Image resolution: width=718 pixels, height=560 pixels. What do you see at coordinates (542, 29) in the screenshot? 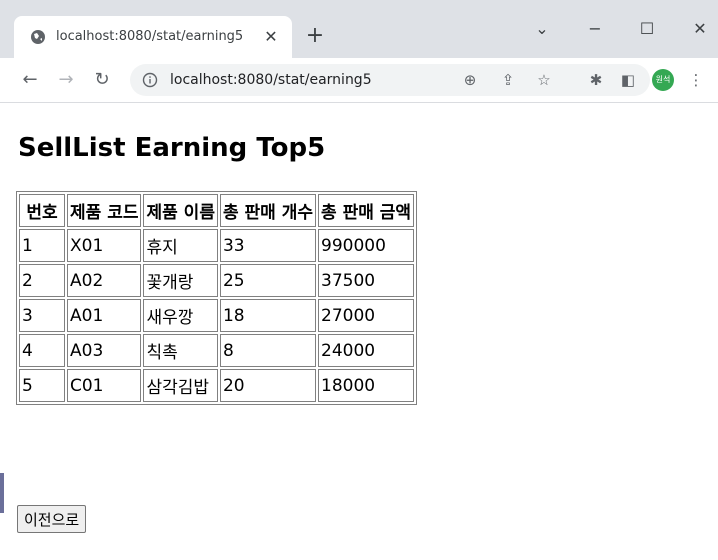
I see `tab-search-icon: ⌄` at bounding box center [542, 29].